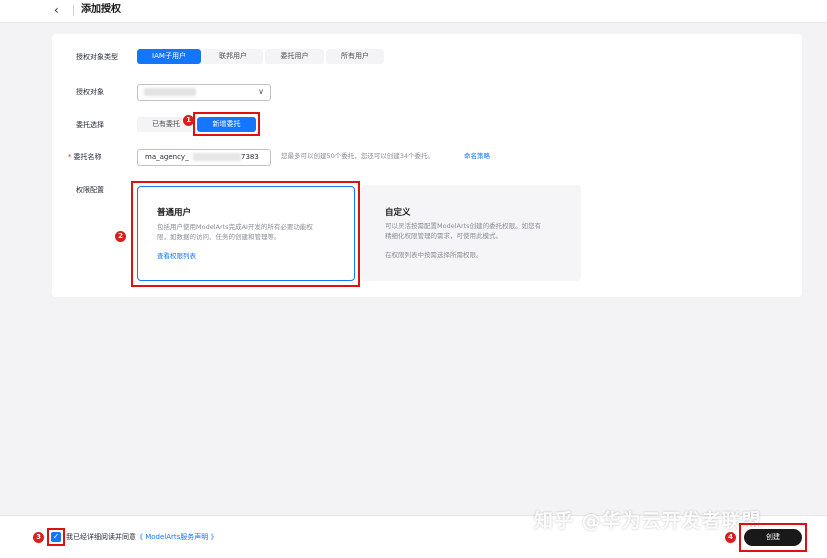 This screenshot has width=827, height=558. I want to click on agency-name-input: ma_agency_ 7383, so click(204, 157).